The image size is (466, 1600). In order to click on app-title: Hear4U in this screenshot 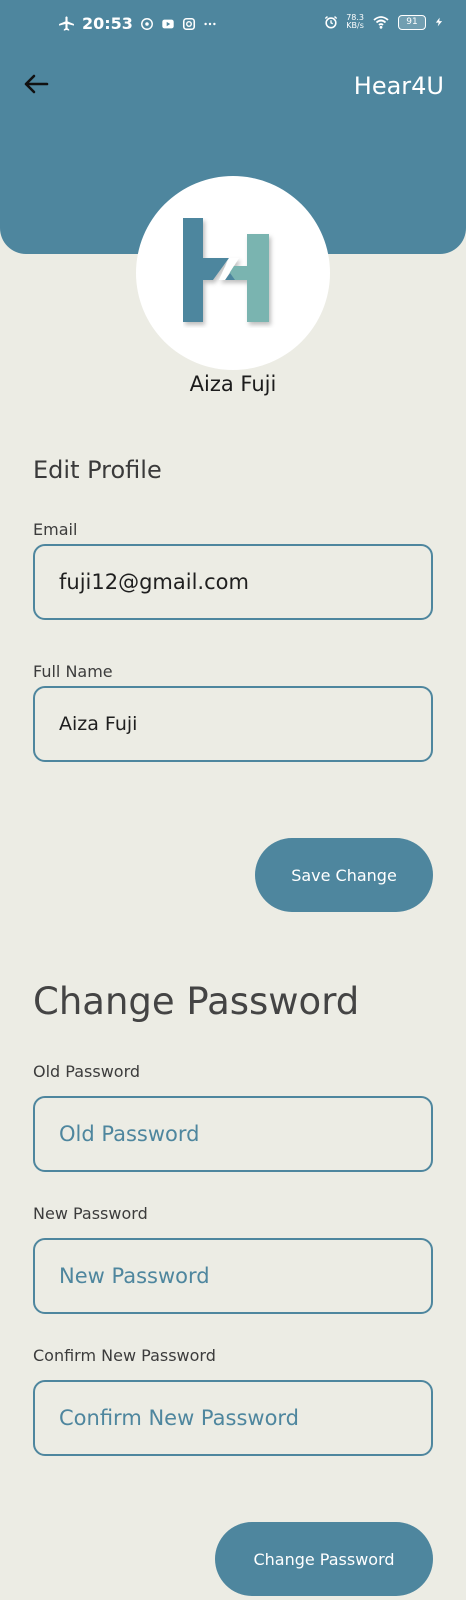, I will do `click(398, 86)`.